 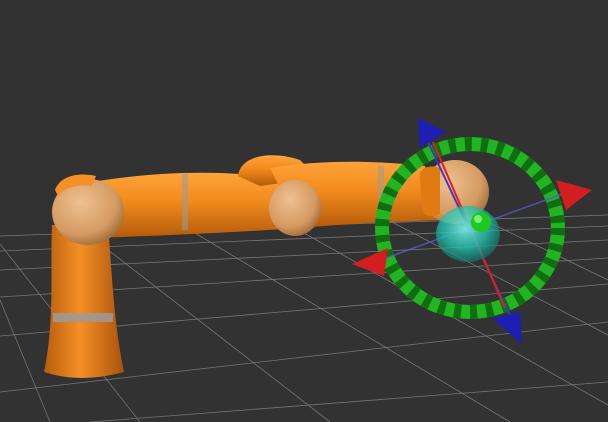 What do you see at coordinates (83, 317) in the screenshot?
I see `robot-base-band` at bounding box center [83, 317].